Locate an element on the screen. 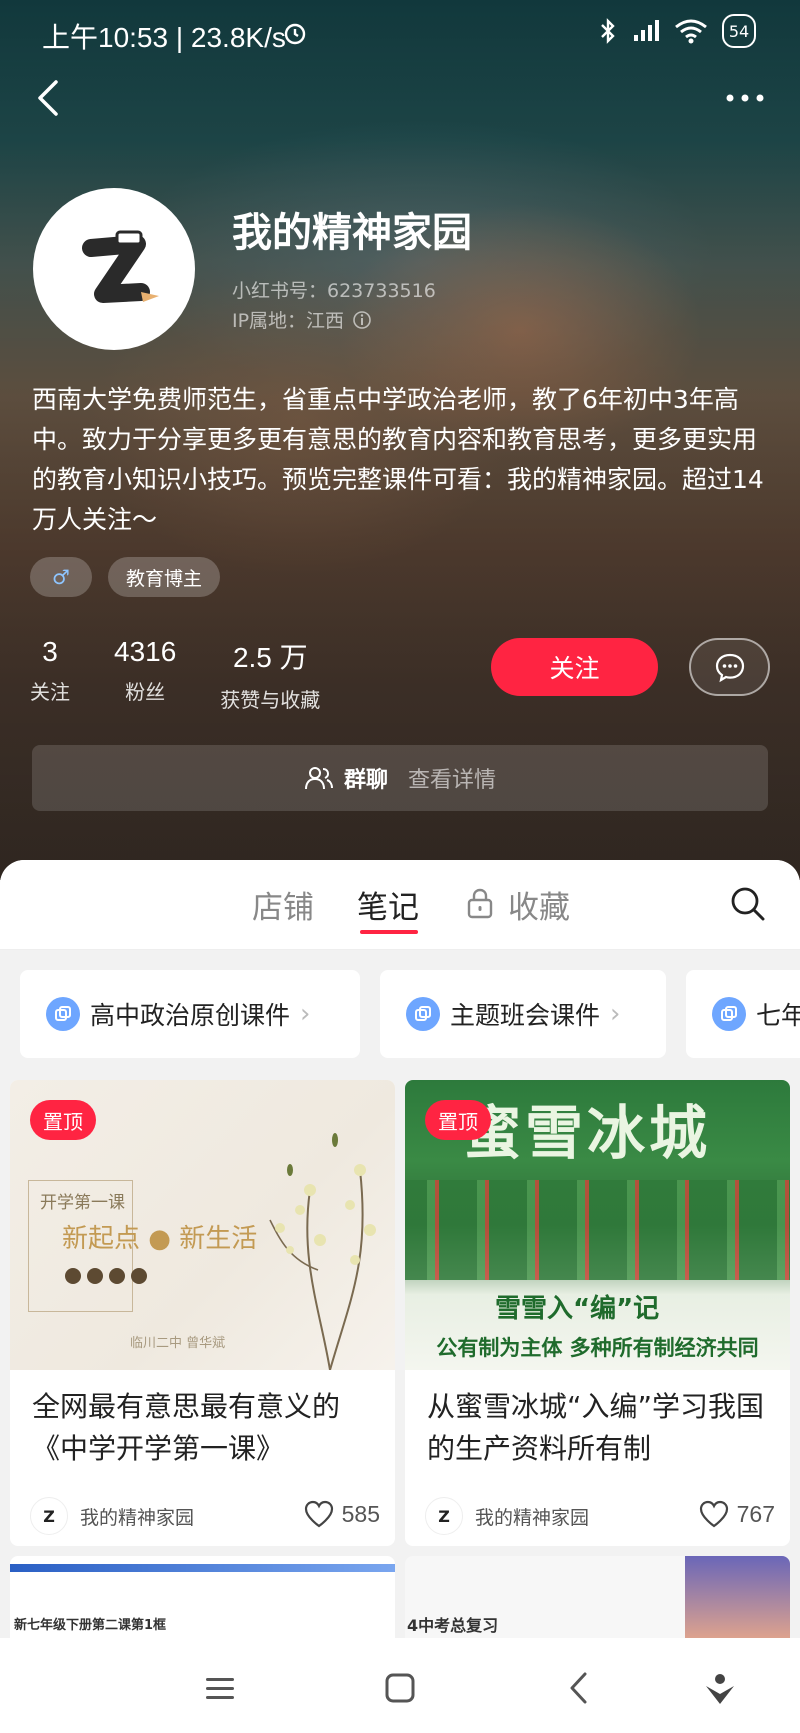 Image resolution: width=800 pixels, height=1733 pixels. profile-tags: ♂ 教育博主 is located at coordinates (125, 577).